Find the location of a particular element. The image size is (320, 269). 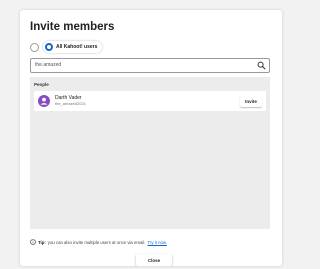

user-avatar-icon is located at coordinates (44, 101).